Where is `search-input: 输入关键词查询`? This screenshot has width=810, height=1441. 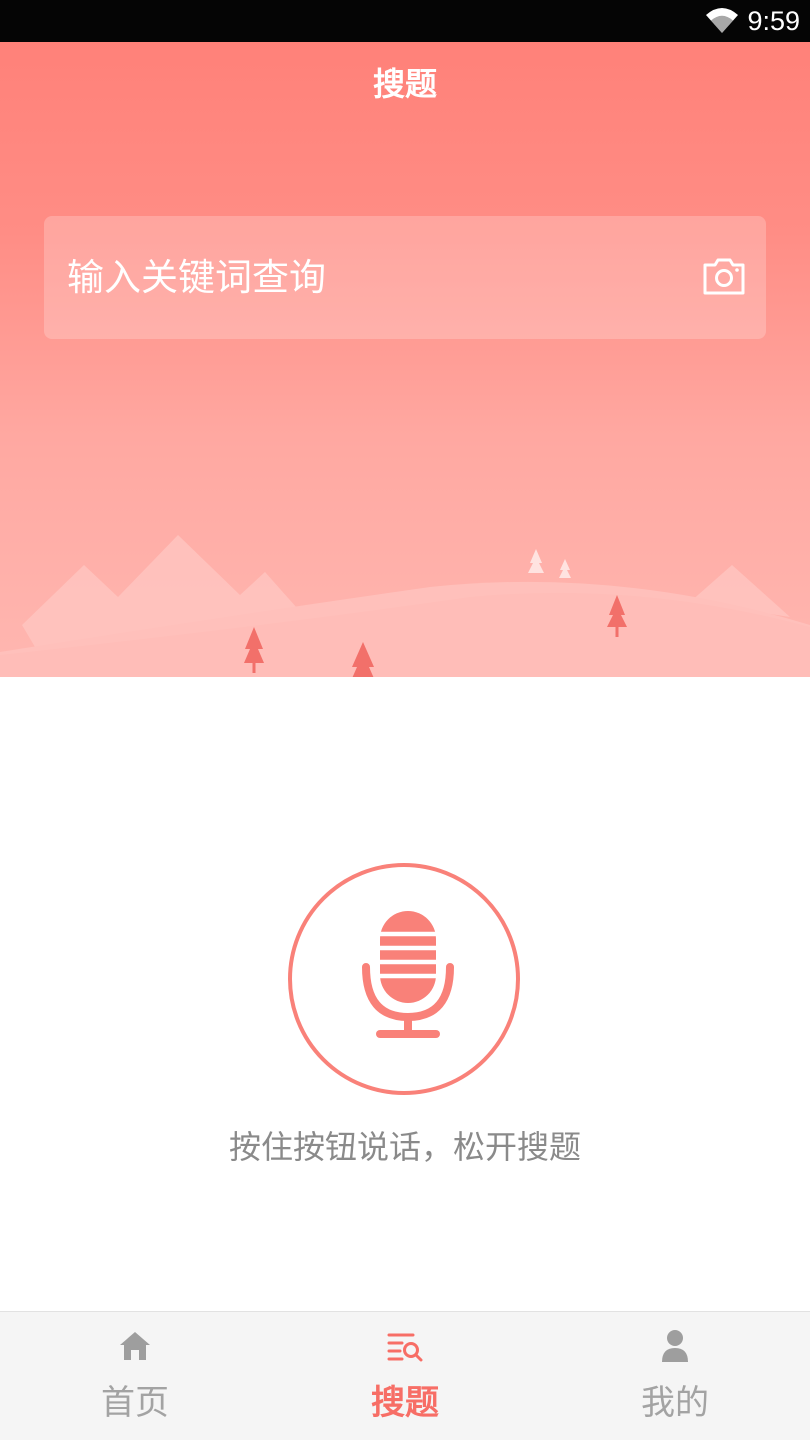 search-input: 输入关键词查询 is located at coordinates (405, 277).